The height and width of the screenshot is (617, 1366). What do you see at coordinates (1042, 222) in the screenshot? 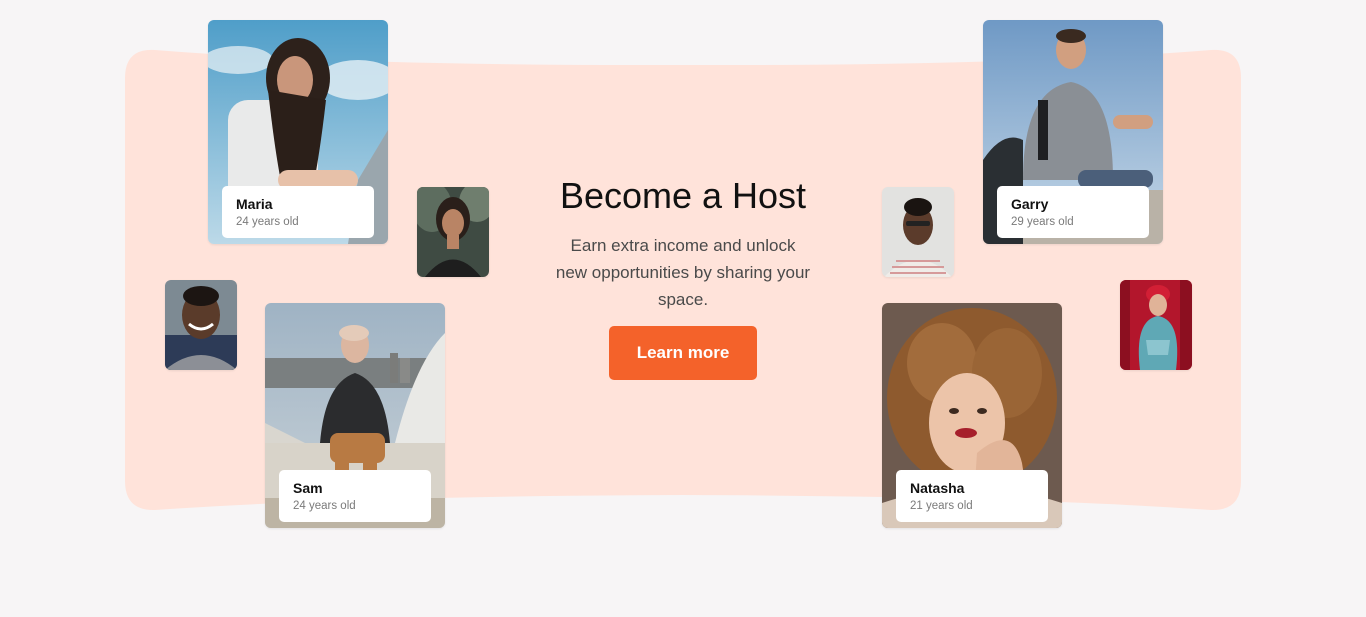
I see `host-age: 29 years old` at bounding box center [1042, 222].